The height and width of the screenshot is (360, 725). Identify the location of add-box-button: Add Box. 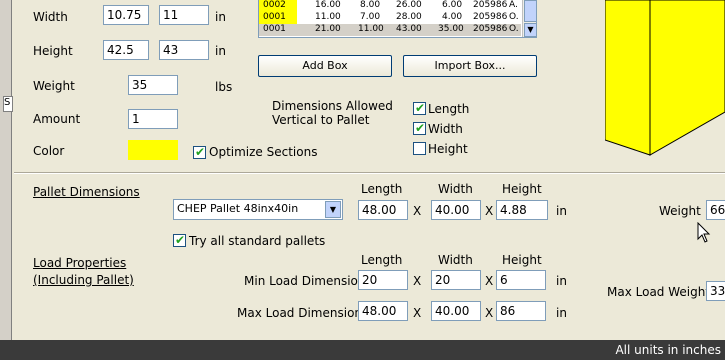
(325, 66).